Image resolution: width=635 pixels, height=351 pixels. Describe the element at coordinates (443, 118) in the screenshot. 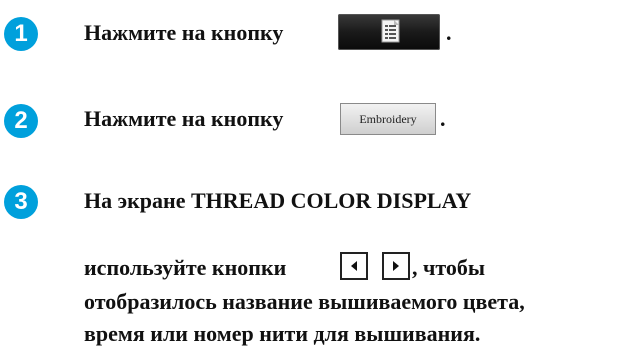

I see `step-2-period: .` at that location.